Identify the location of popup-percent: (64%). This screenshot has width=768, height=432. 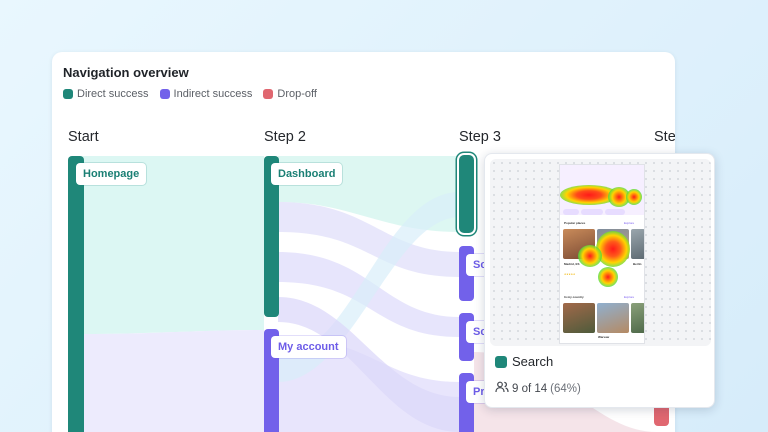
(565, 388).